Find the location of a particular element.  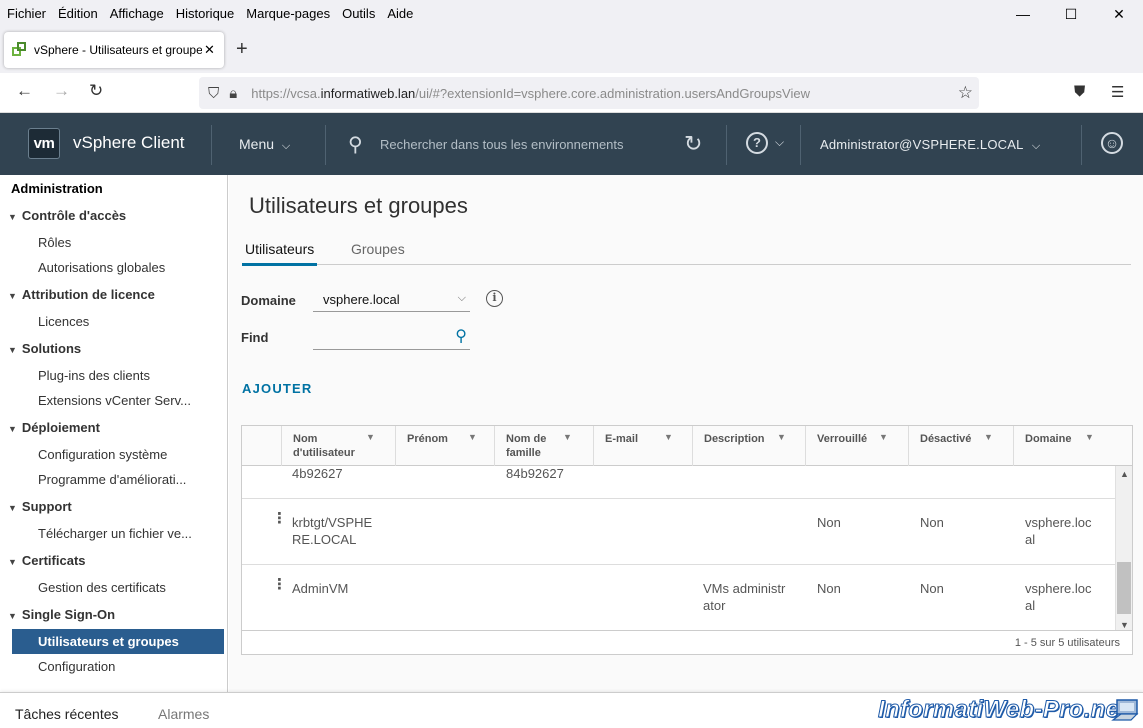

column-header-locked: Verrouillé ▼ is located at coordinates (856, 446).